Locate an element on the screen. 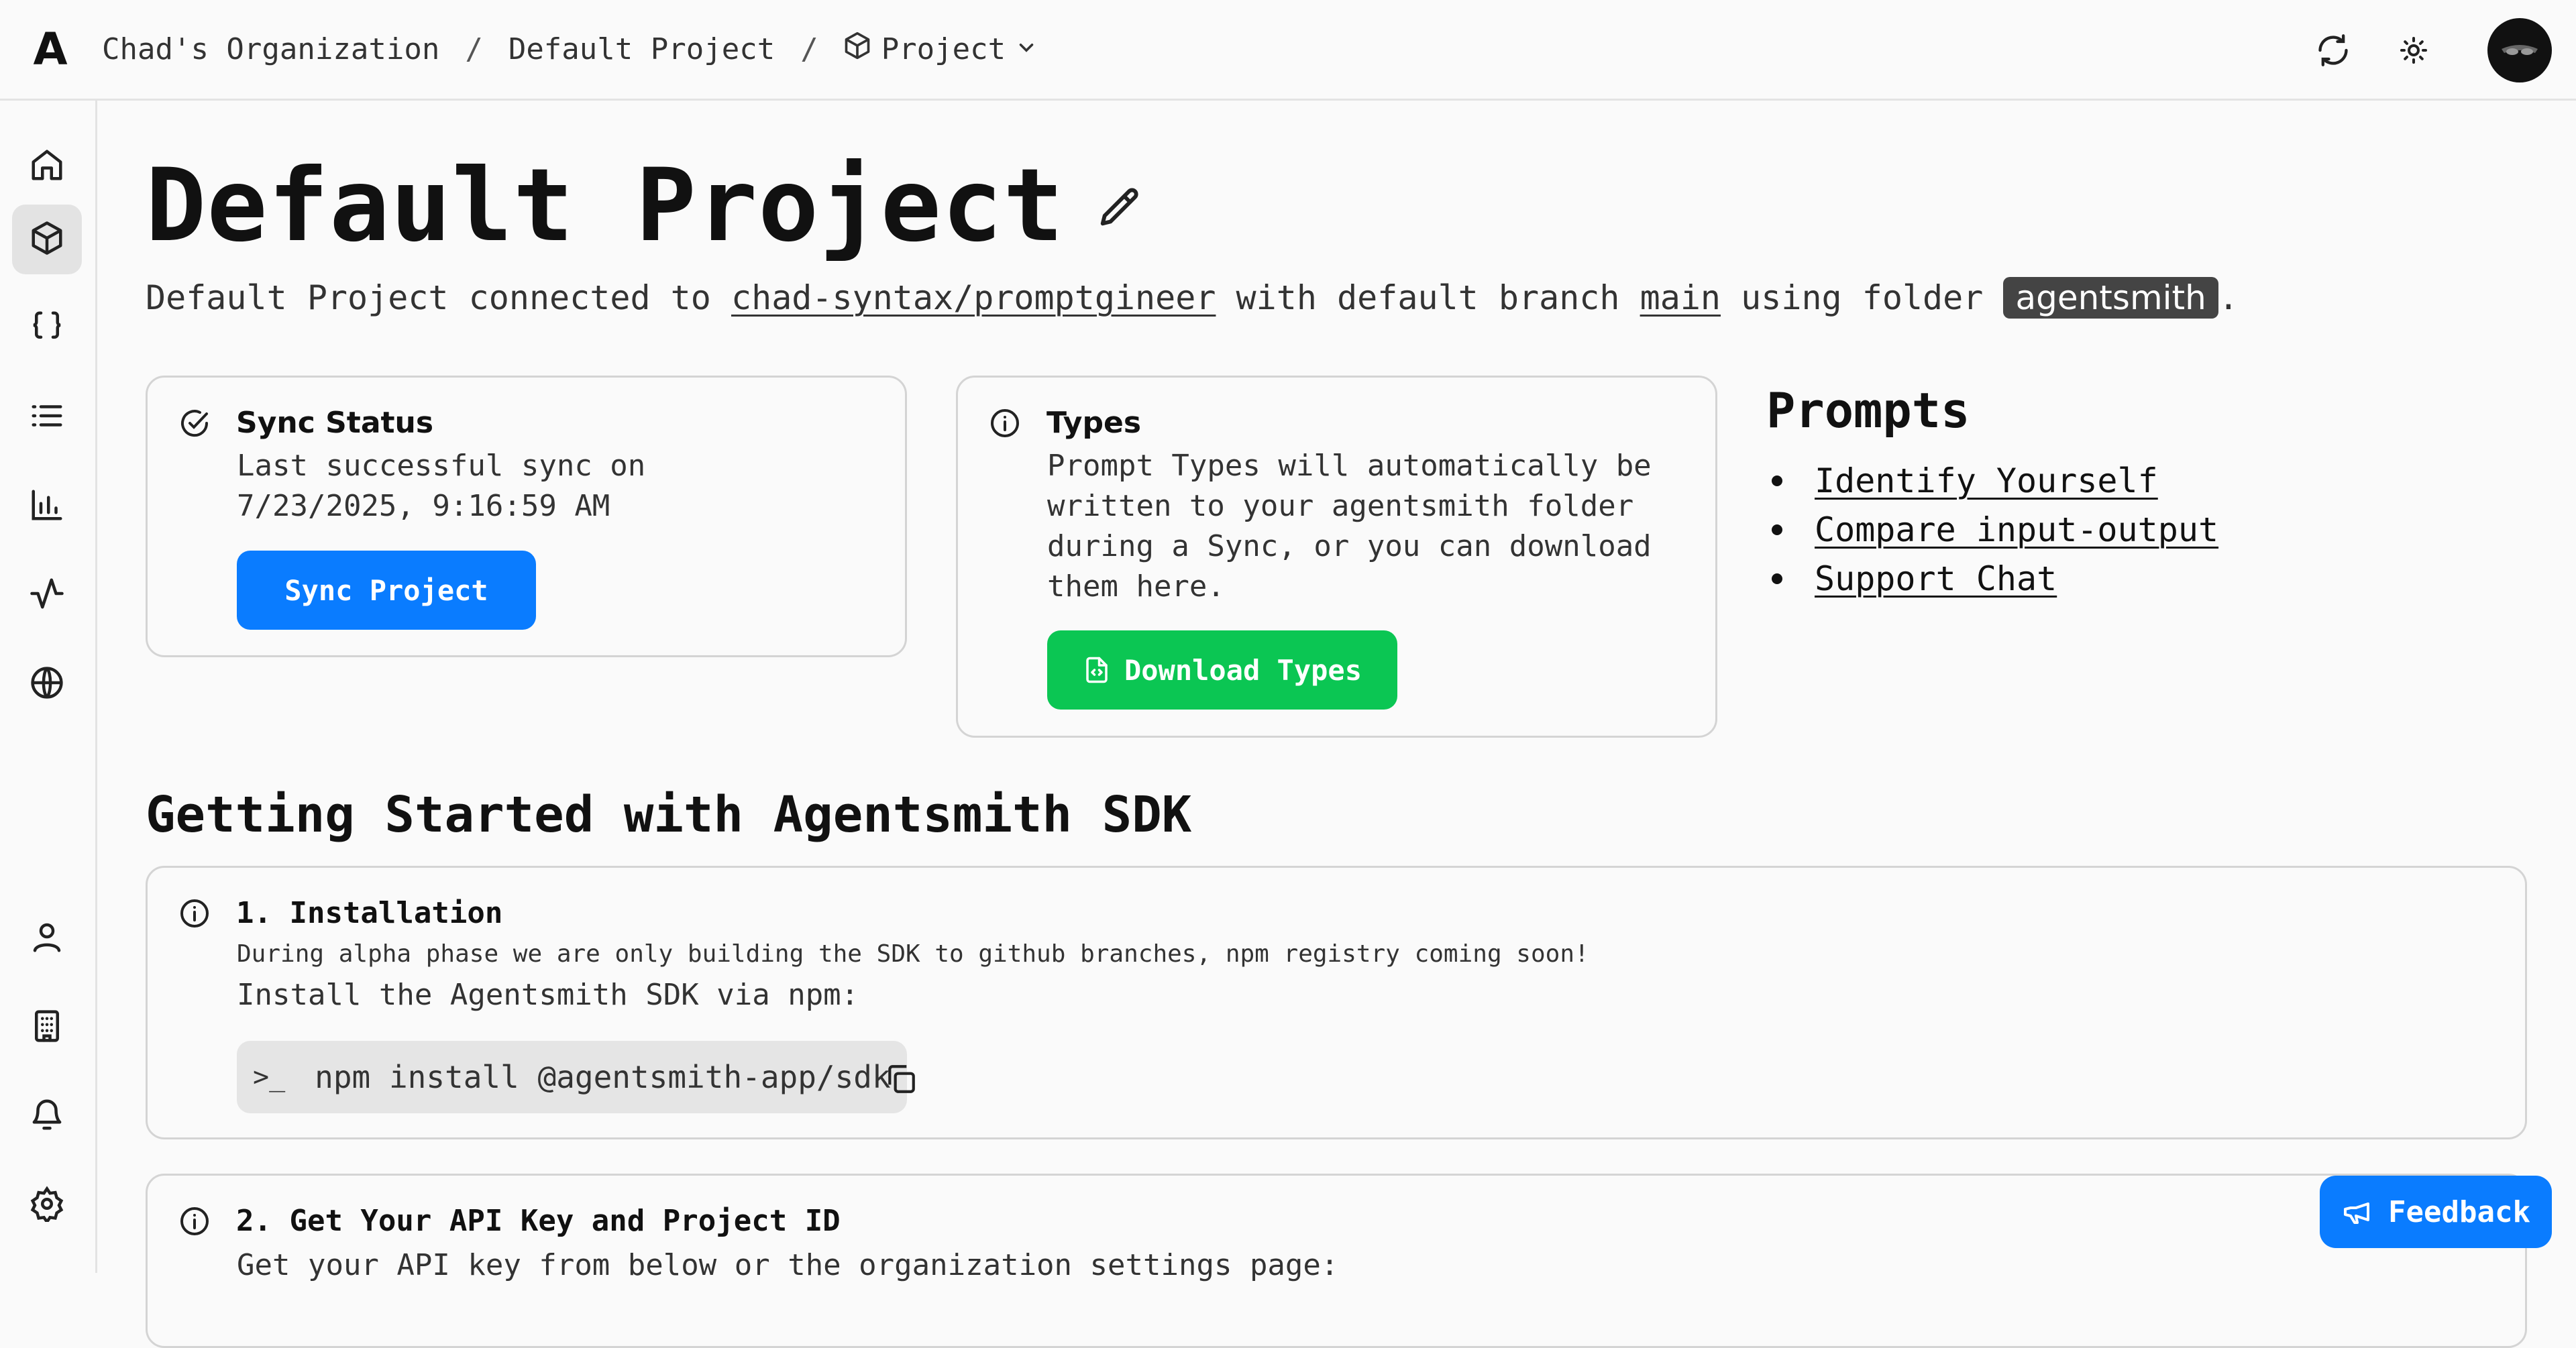 The image size is (2576, 1348). activity-icon is located at coordinates (47, 594).